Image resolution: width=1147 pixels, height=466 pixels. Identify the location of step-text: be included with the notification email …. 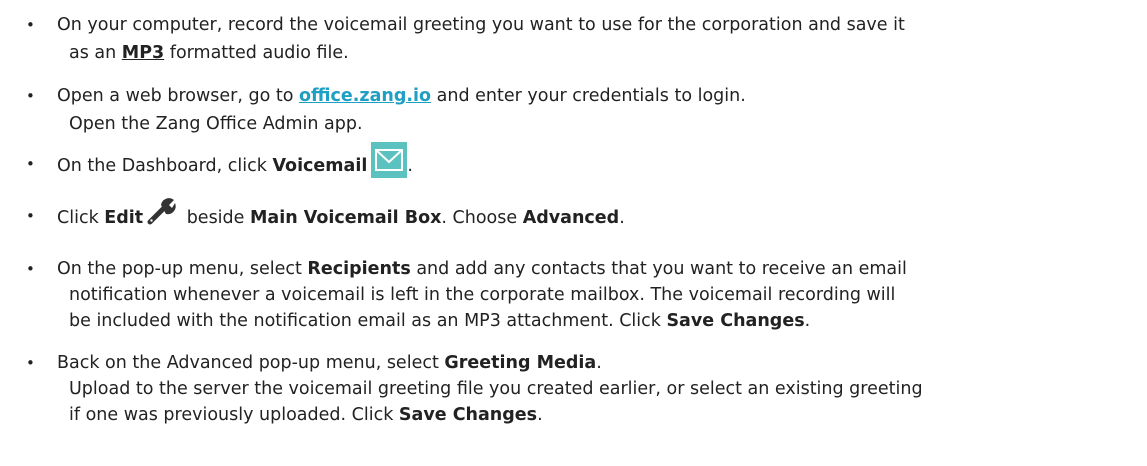
(440, 321).